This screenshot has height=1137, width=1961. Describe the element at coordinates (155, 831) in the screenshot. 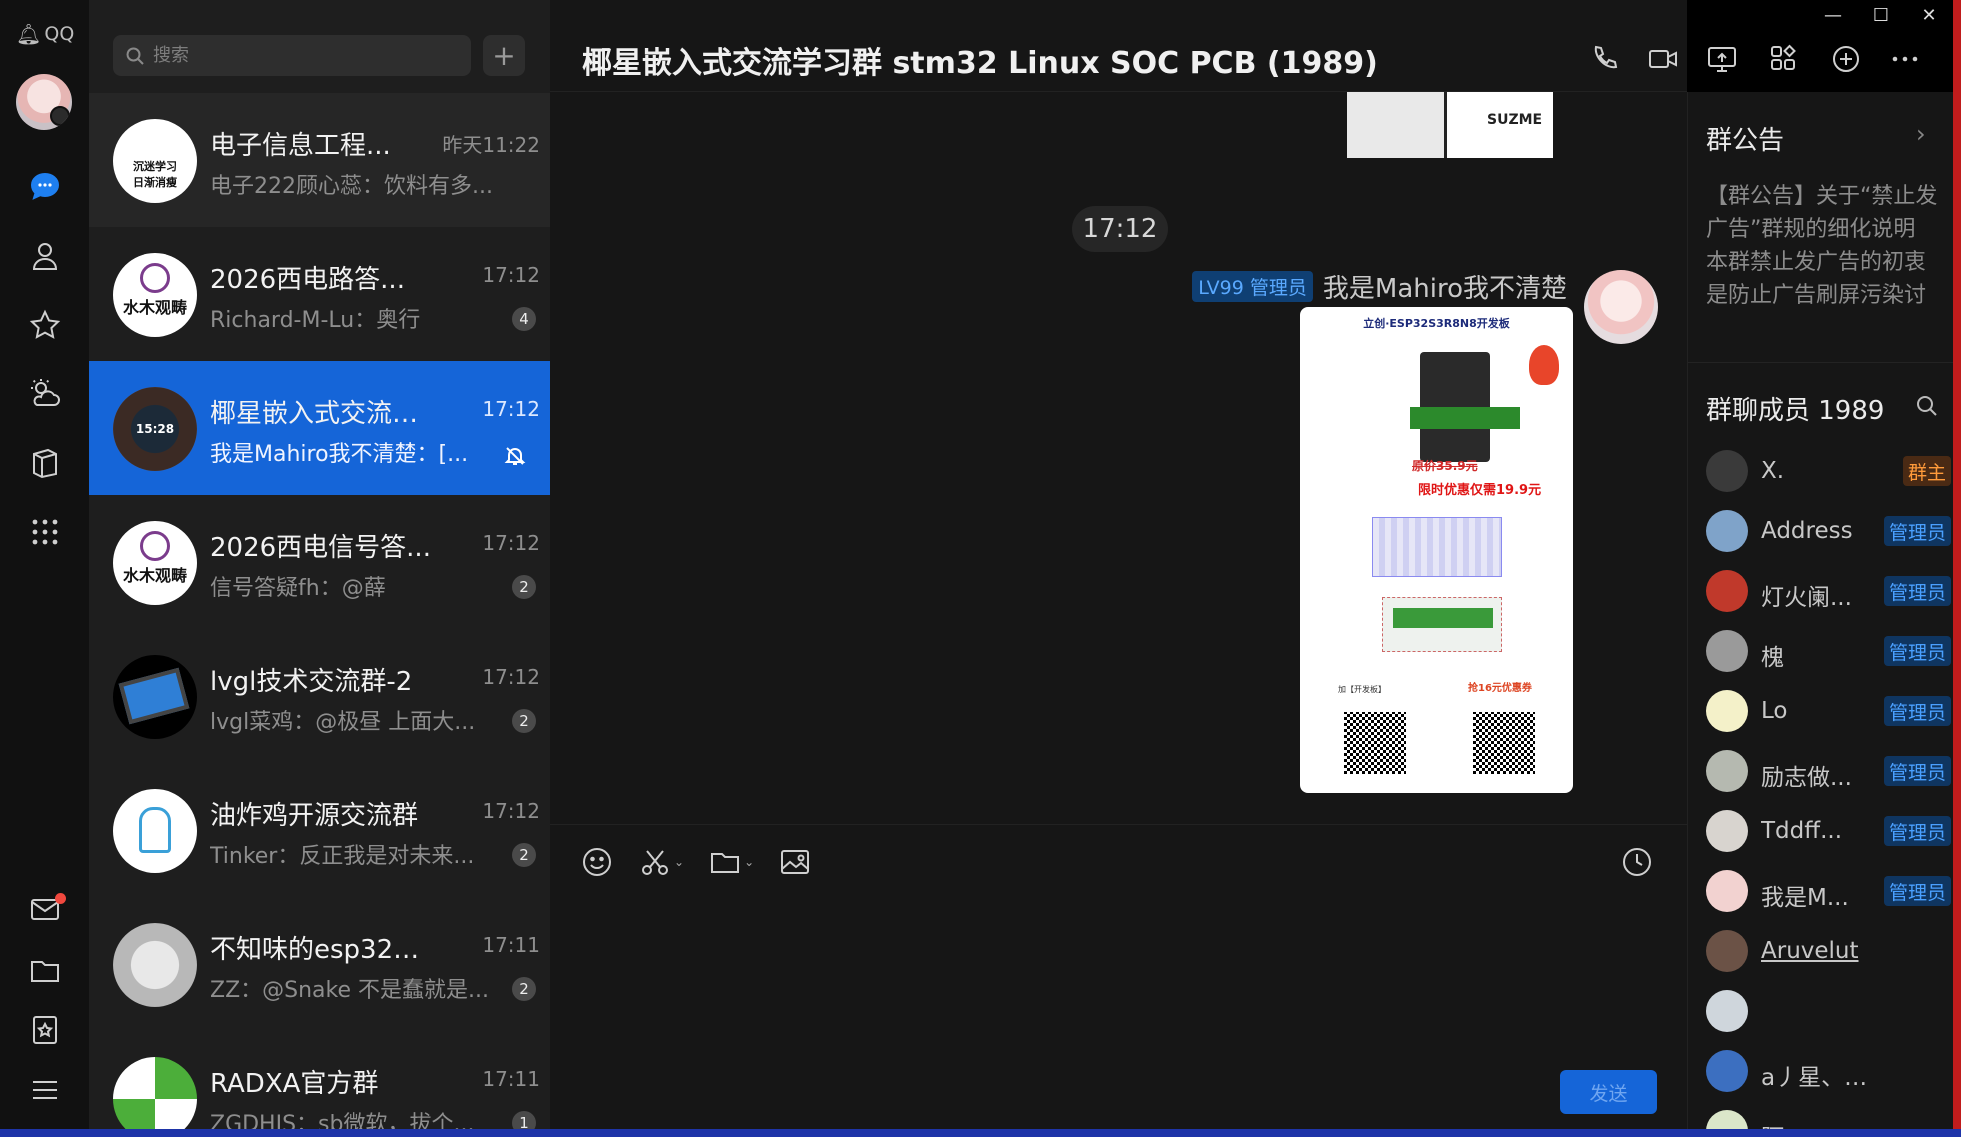

I see `conversation-avatar` at that location.